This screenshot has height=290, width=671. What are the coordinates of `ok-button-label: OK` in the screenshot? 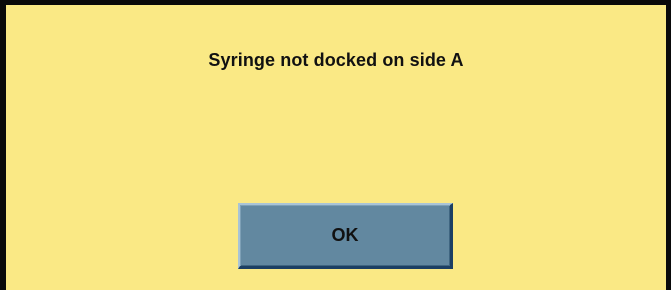 It's located at (345, 235).